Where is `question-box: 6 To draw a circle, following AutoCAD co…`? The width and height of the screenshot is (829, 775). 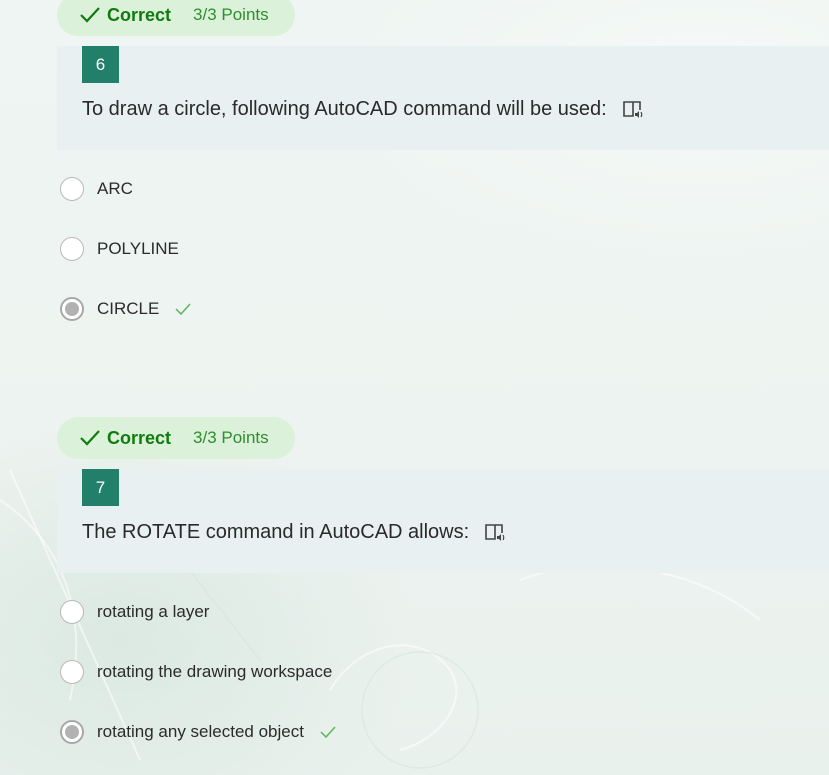
question-box: 6 To draw a circle, following AutoCAD co… is located at coordinates (443, 98).